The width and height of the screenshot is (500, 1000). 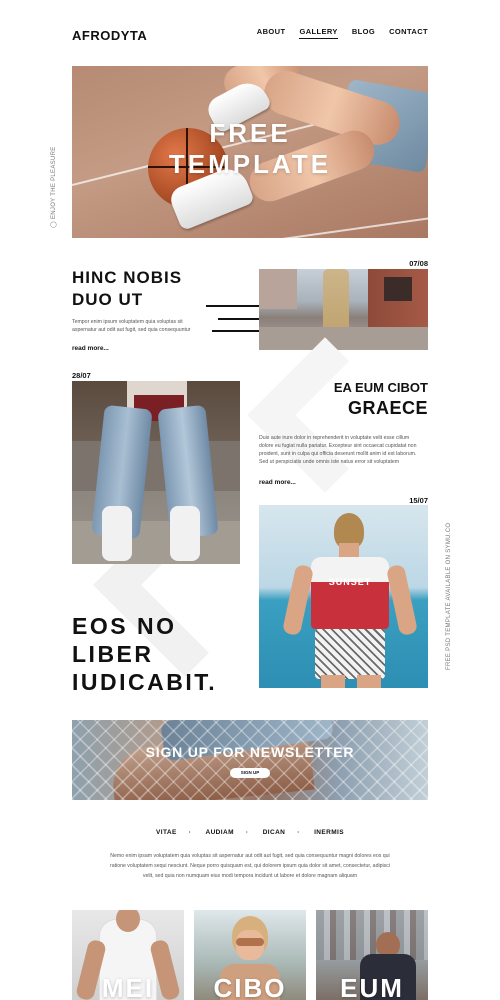 What do you see at coordinates (250, 752) in the screenshot?
I see `newsletter-title: SIGN UP FOR NEWSLETTER` at bounding box center [250, 752].